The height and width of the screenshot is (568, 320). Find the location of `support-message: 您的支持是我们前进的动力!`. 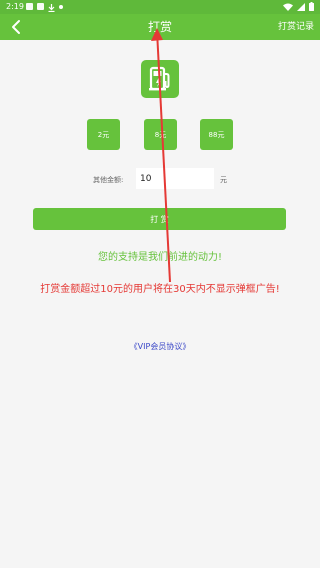

support-message: 您的支持是我们前进的动力! is located at coordinates (159, 257).